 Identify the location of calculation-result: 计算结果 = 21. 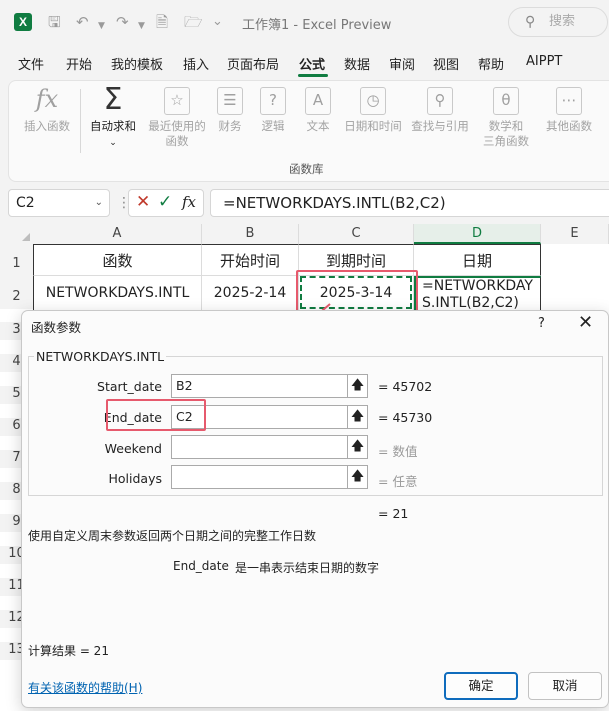
(68, 651).